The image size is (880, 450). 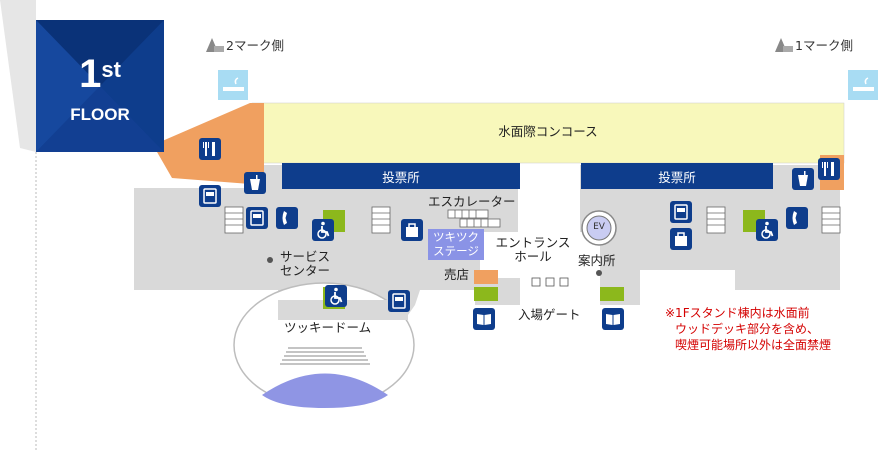 What do you see at coordinates (533, 250) in the screenshot?
I see `entrance-hall-label: エントランス ホール` at bounding box center [533, 250].